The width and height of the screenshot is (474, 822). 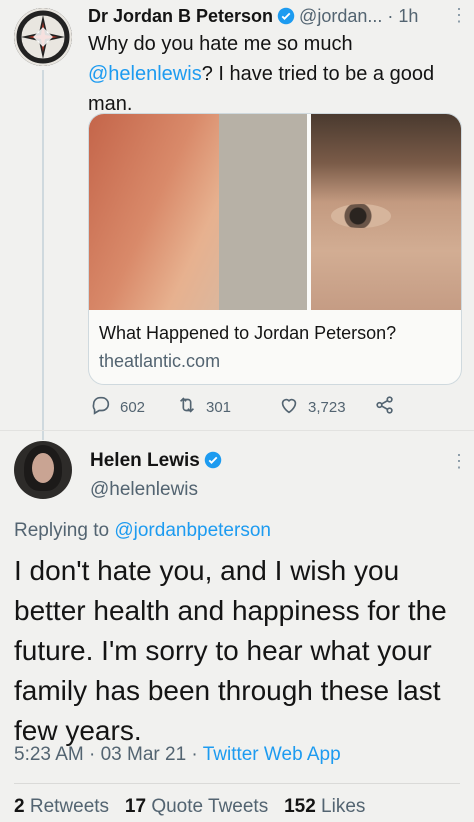 What do you see at coordinates (386, 212) in the screenshot?
I see `card-image-right` at bounding box center [386, 212].